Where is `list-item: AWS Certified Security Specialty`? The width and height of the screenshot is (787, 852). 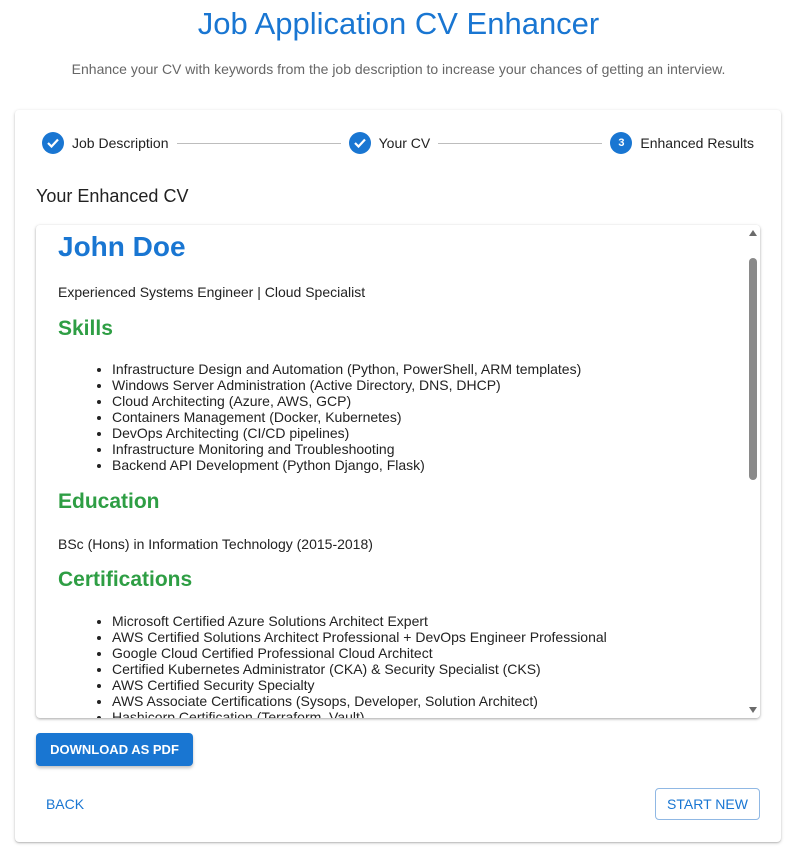
list-item: AWS Certified Security Specialty is located at coordinates (359, 685).